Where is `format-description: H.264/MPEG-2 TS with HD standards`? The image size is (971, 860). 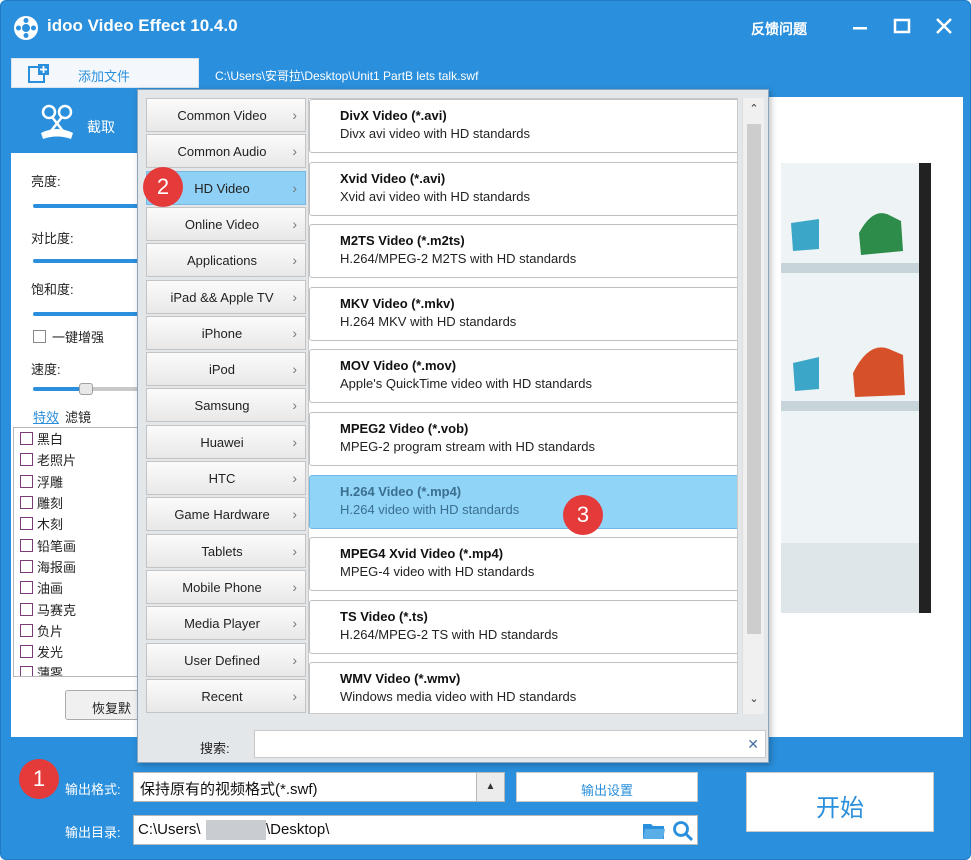
format-description: H.264/MPEG-2 TS with HD standards is located at coordinates (449, 634).